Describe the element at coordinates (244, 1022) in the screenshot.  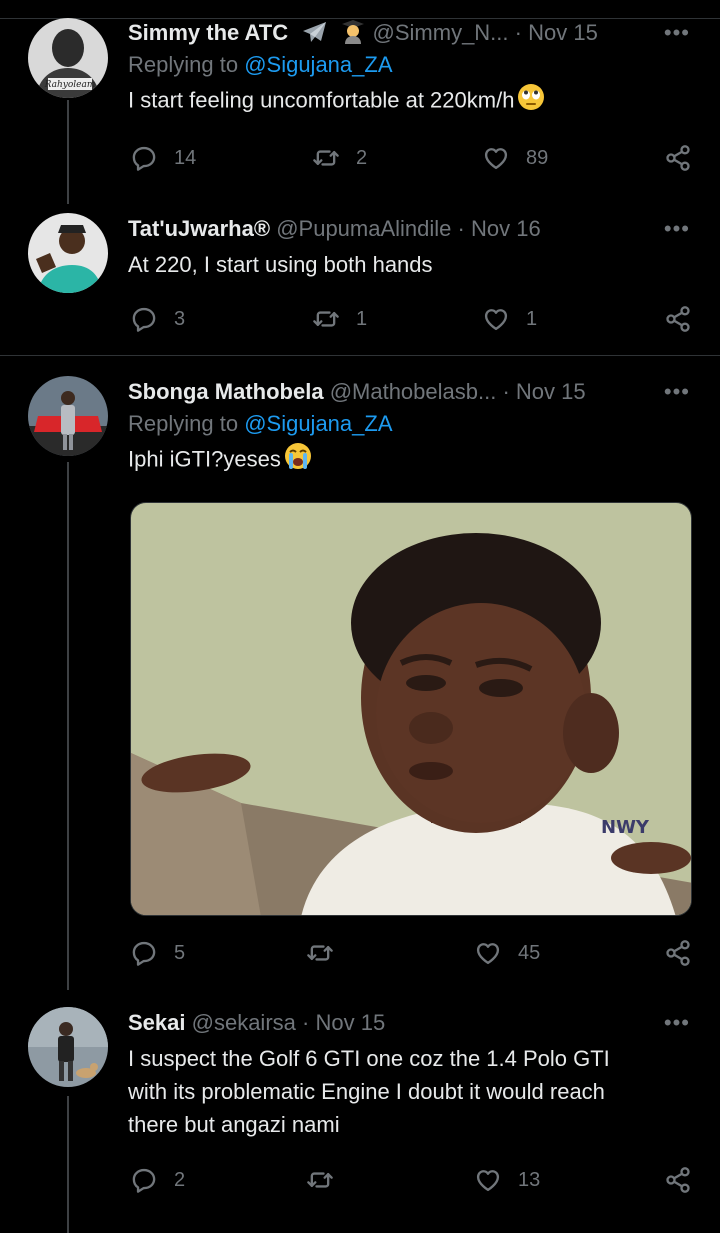
I see `user-handle: @sekairsa` at that location.